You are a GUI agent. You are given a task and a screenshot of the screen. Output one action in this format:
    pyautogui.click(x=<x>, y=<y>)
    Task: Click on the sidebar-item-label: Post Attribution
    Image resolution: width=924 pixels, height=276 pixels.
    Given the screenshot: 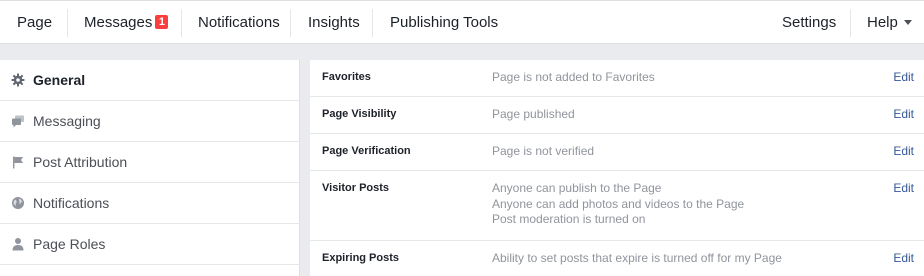 What is the action you would take?
    pyautogui.click(x=80, y=162)
    